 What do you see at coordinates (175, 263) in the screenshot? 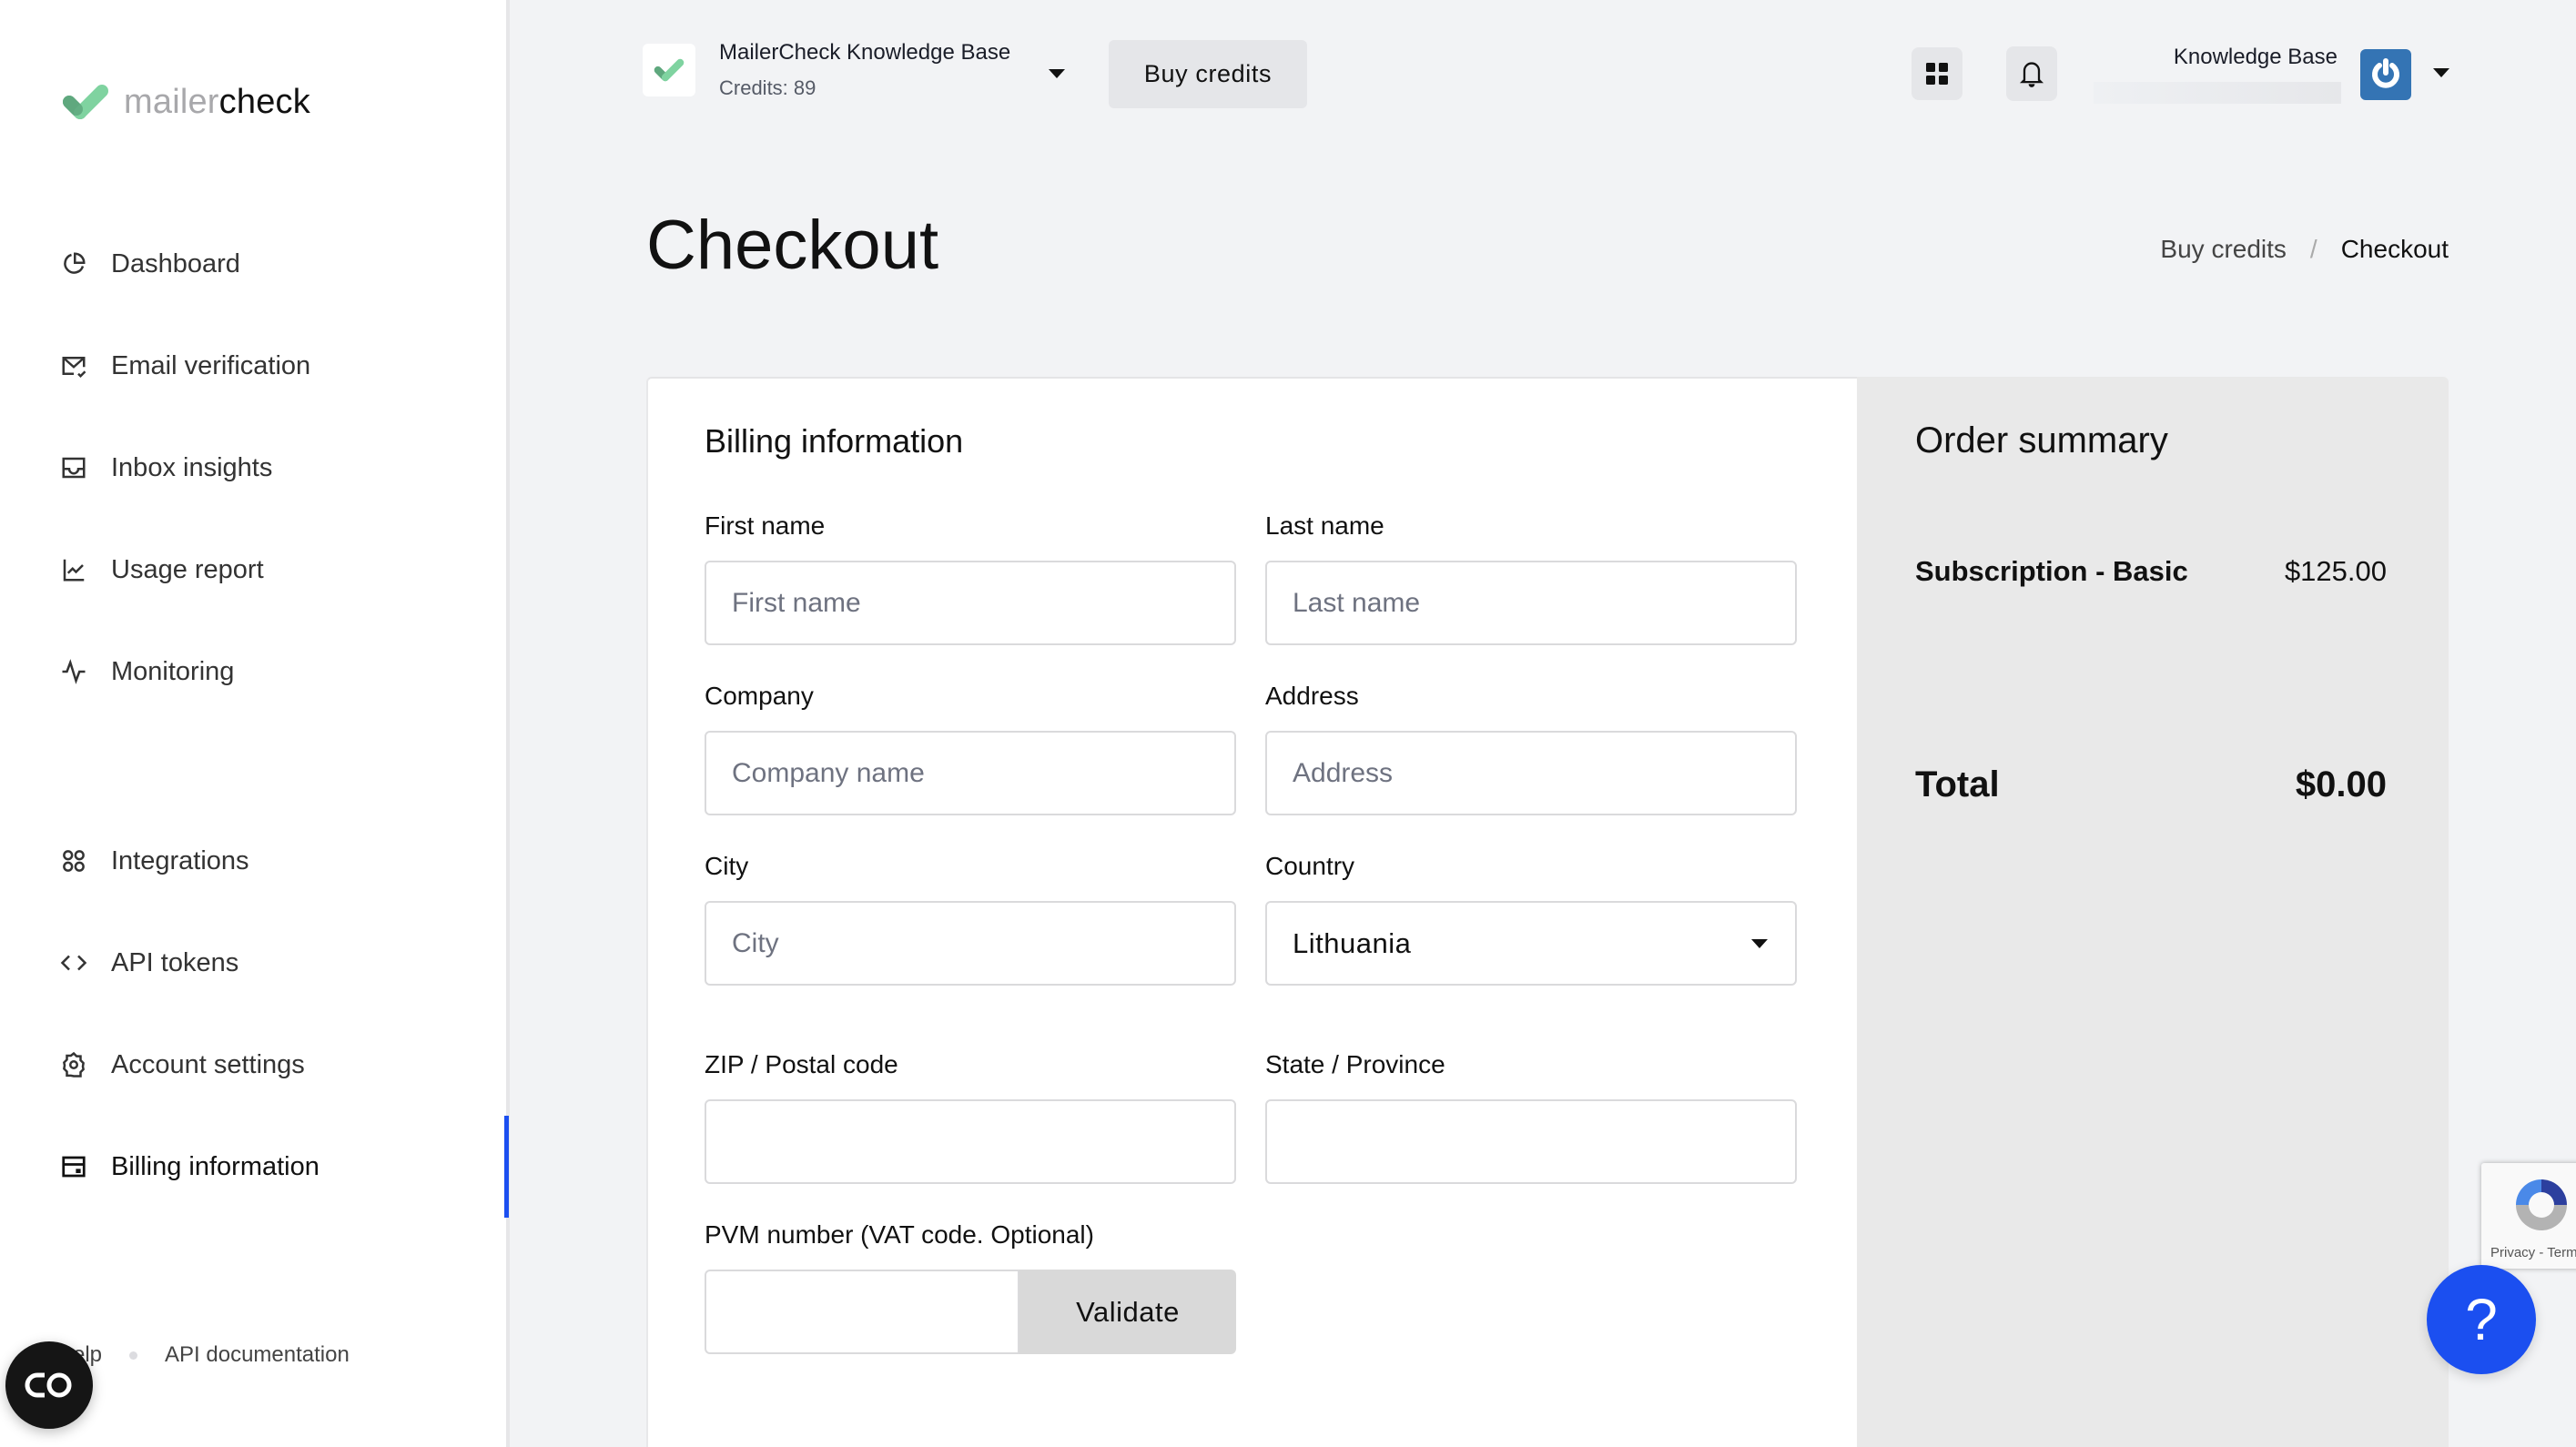
I see `sidebar-item-label: Dashboard` at bounding box center [175, 263].